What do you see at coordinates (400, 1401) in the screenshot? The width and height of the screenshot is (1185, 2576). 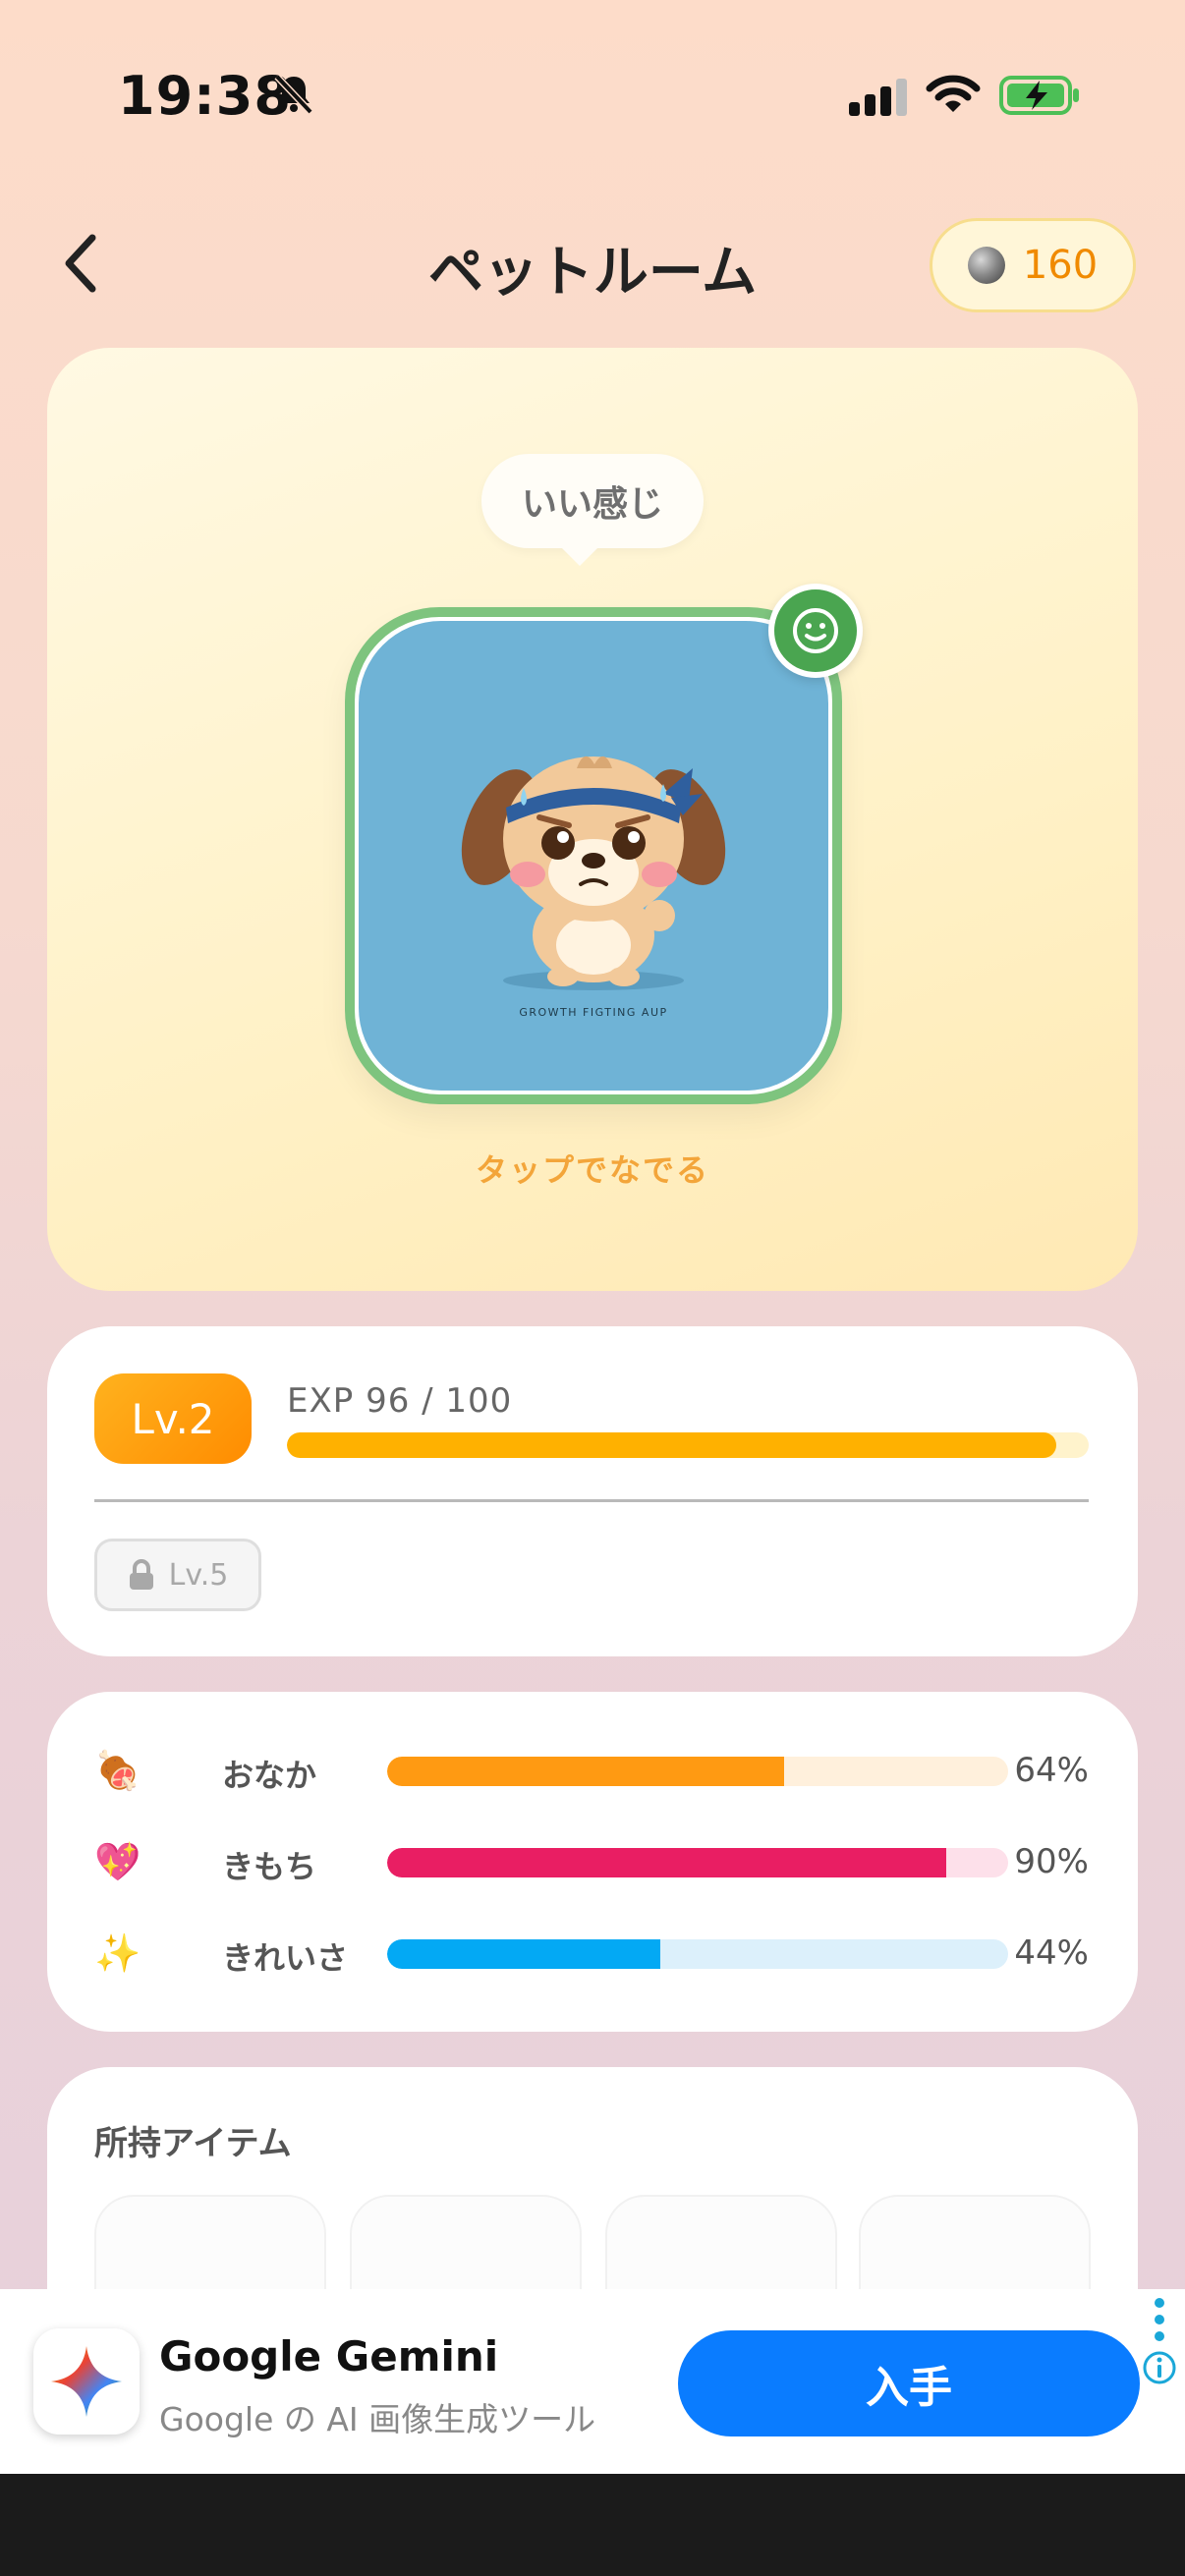 I see `exp-label: EXP 96 / 100` at bounding box center [400, 1401].